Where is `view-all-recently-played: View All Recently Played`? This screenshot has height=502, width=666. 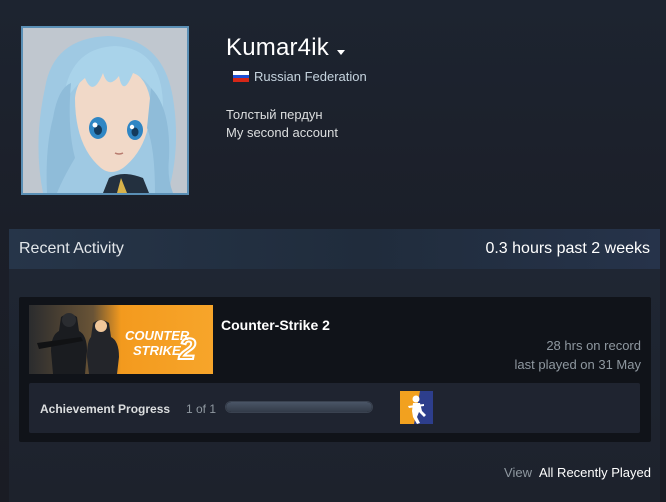
view-all-recently-played: View All Recently Played is located at coordinates (577, 472).